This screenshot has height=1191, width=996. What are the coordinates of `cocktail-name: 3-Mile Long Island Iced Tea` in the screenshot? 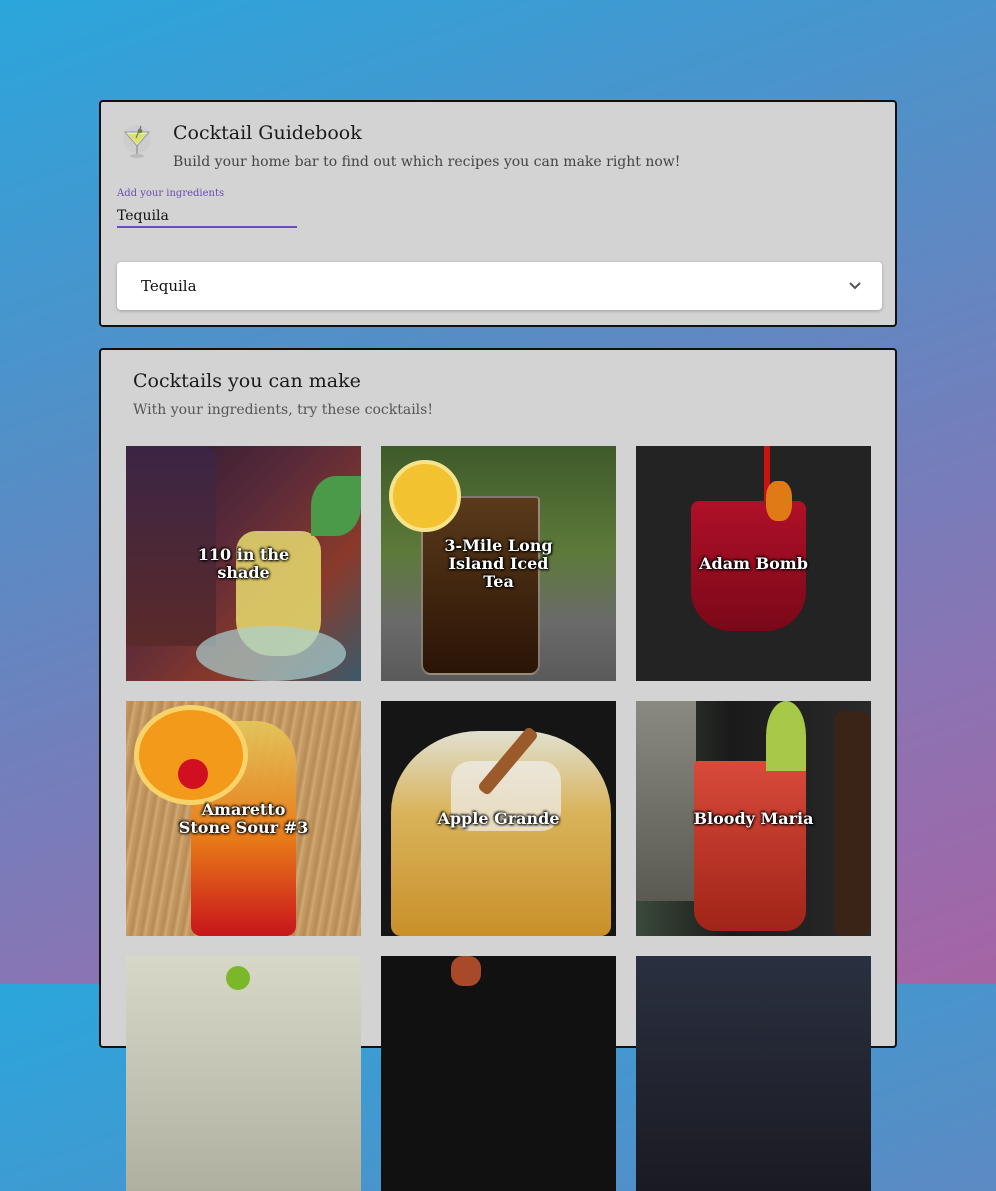 It's located at (498, 563).